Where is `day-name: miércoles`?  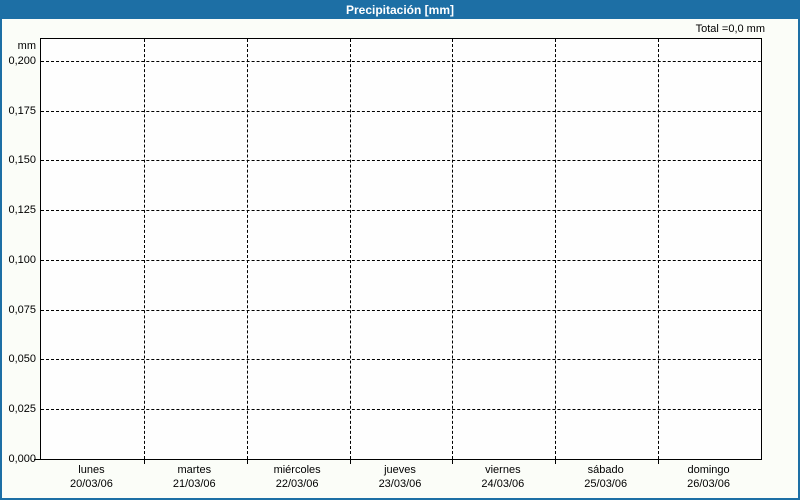
day-name: miércoles is located at coordinates (297, 470).